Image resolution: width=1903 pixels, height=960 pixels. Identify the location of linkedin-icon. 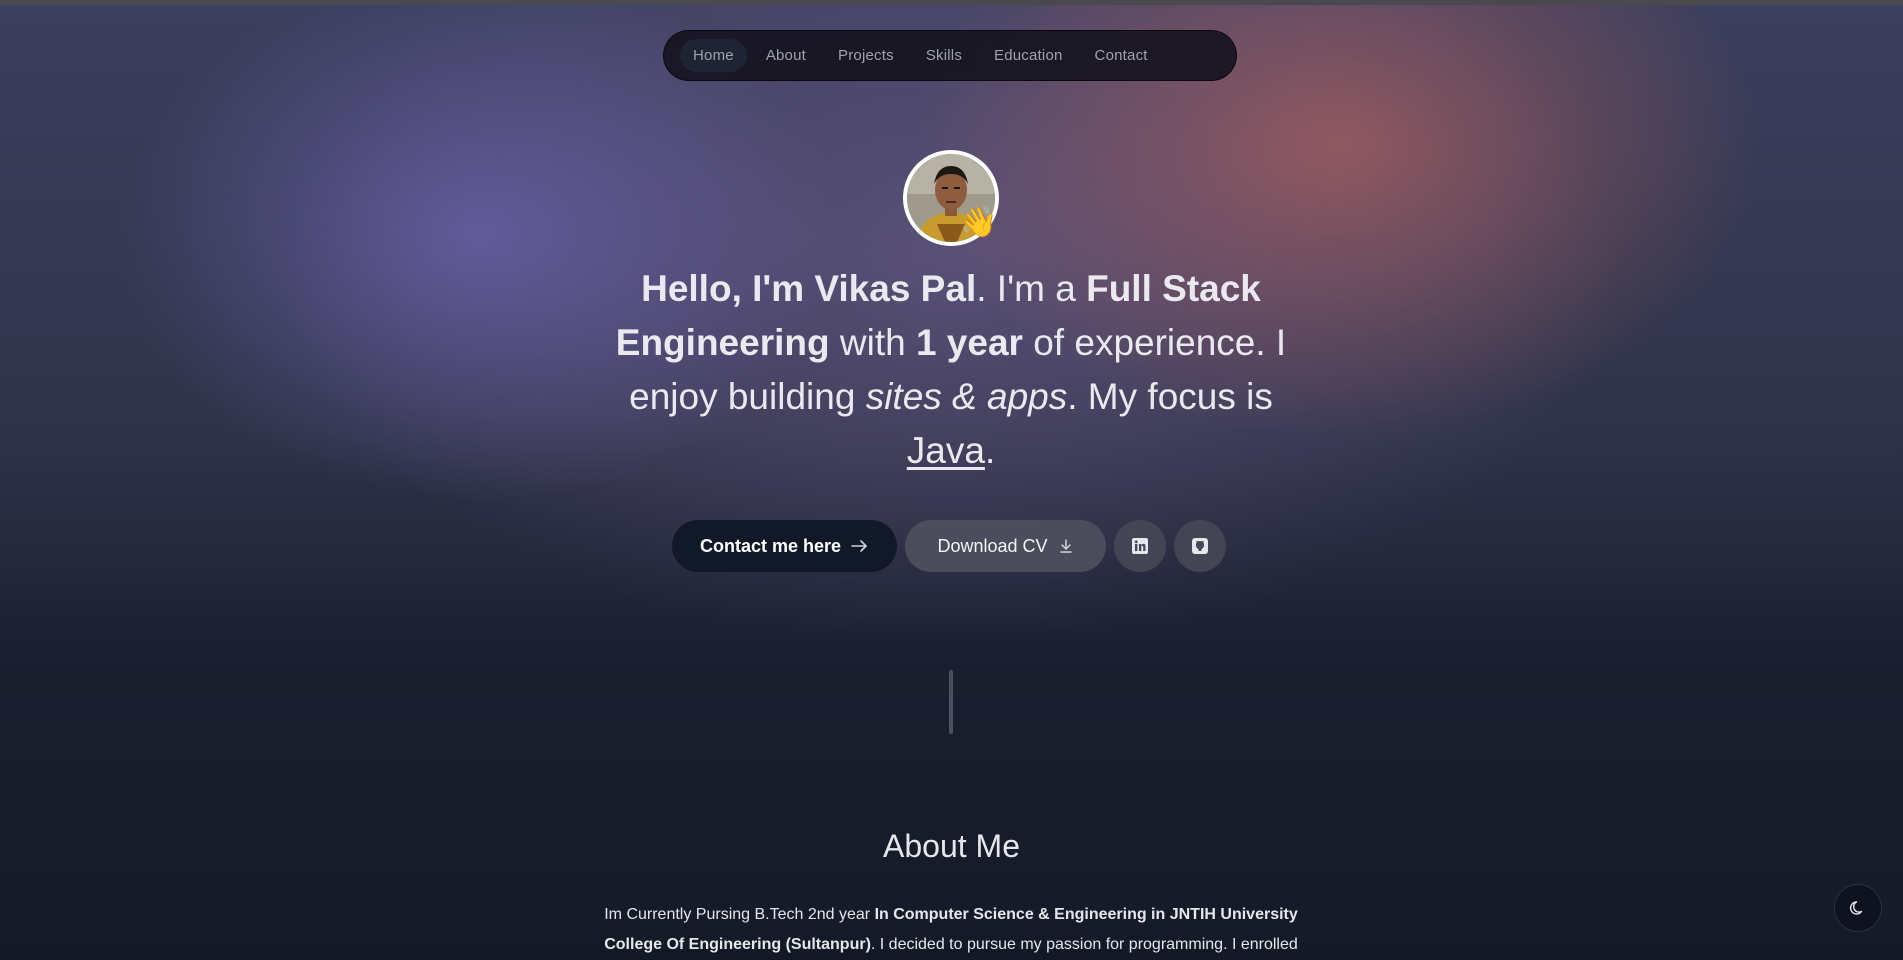
(1140, 546).